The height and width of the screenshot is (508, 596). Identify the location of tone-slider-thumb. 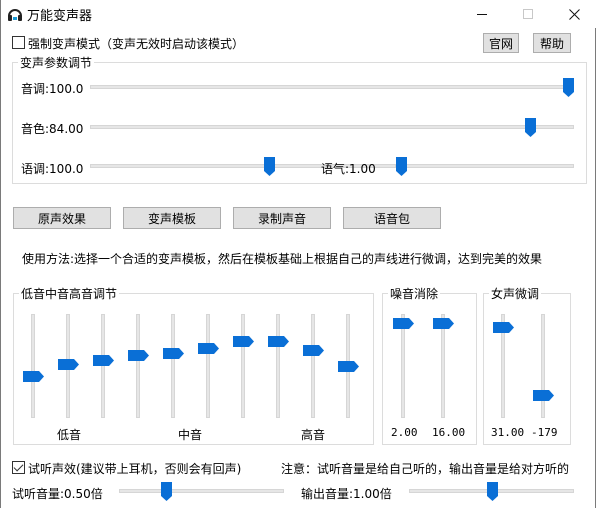
(270, 167).